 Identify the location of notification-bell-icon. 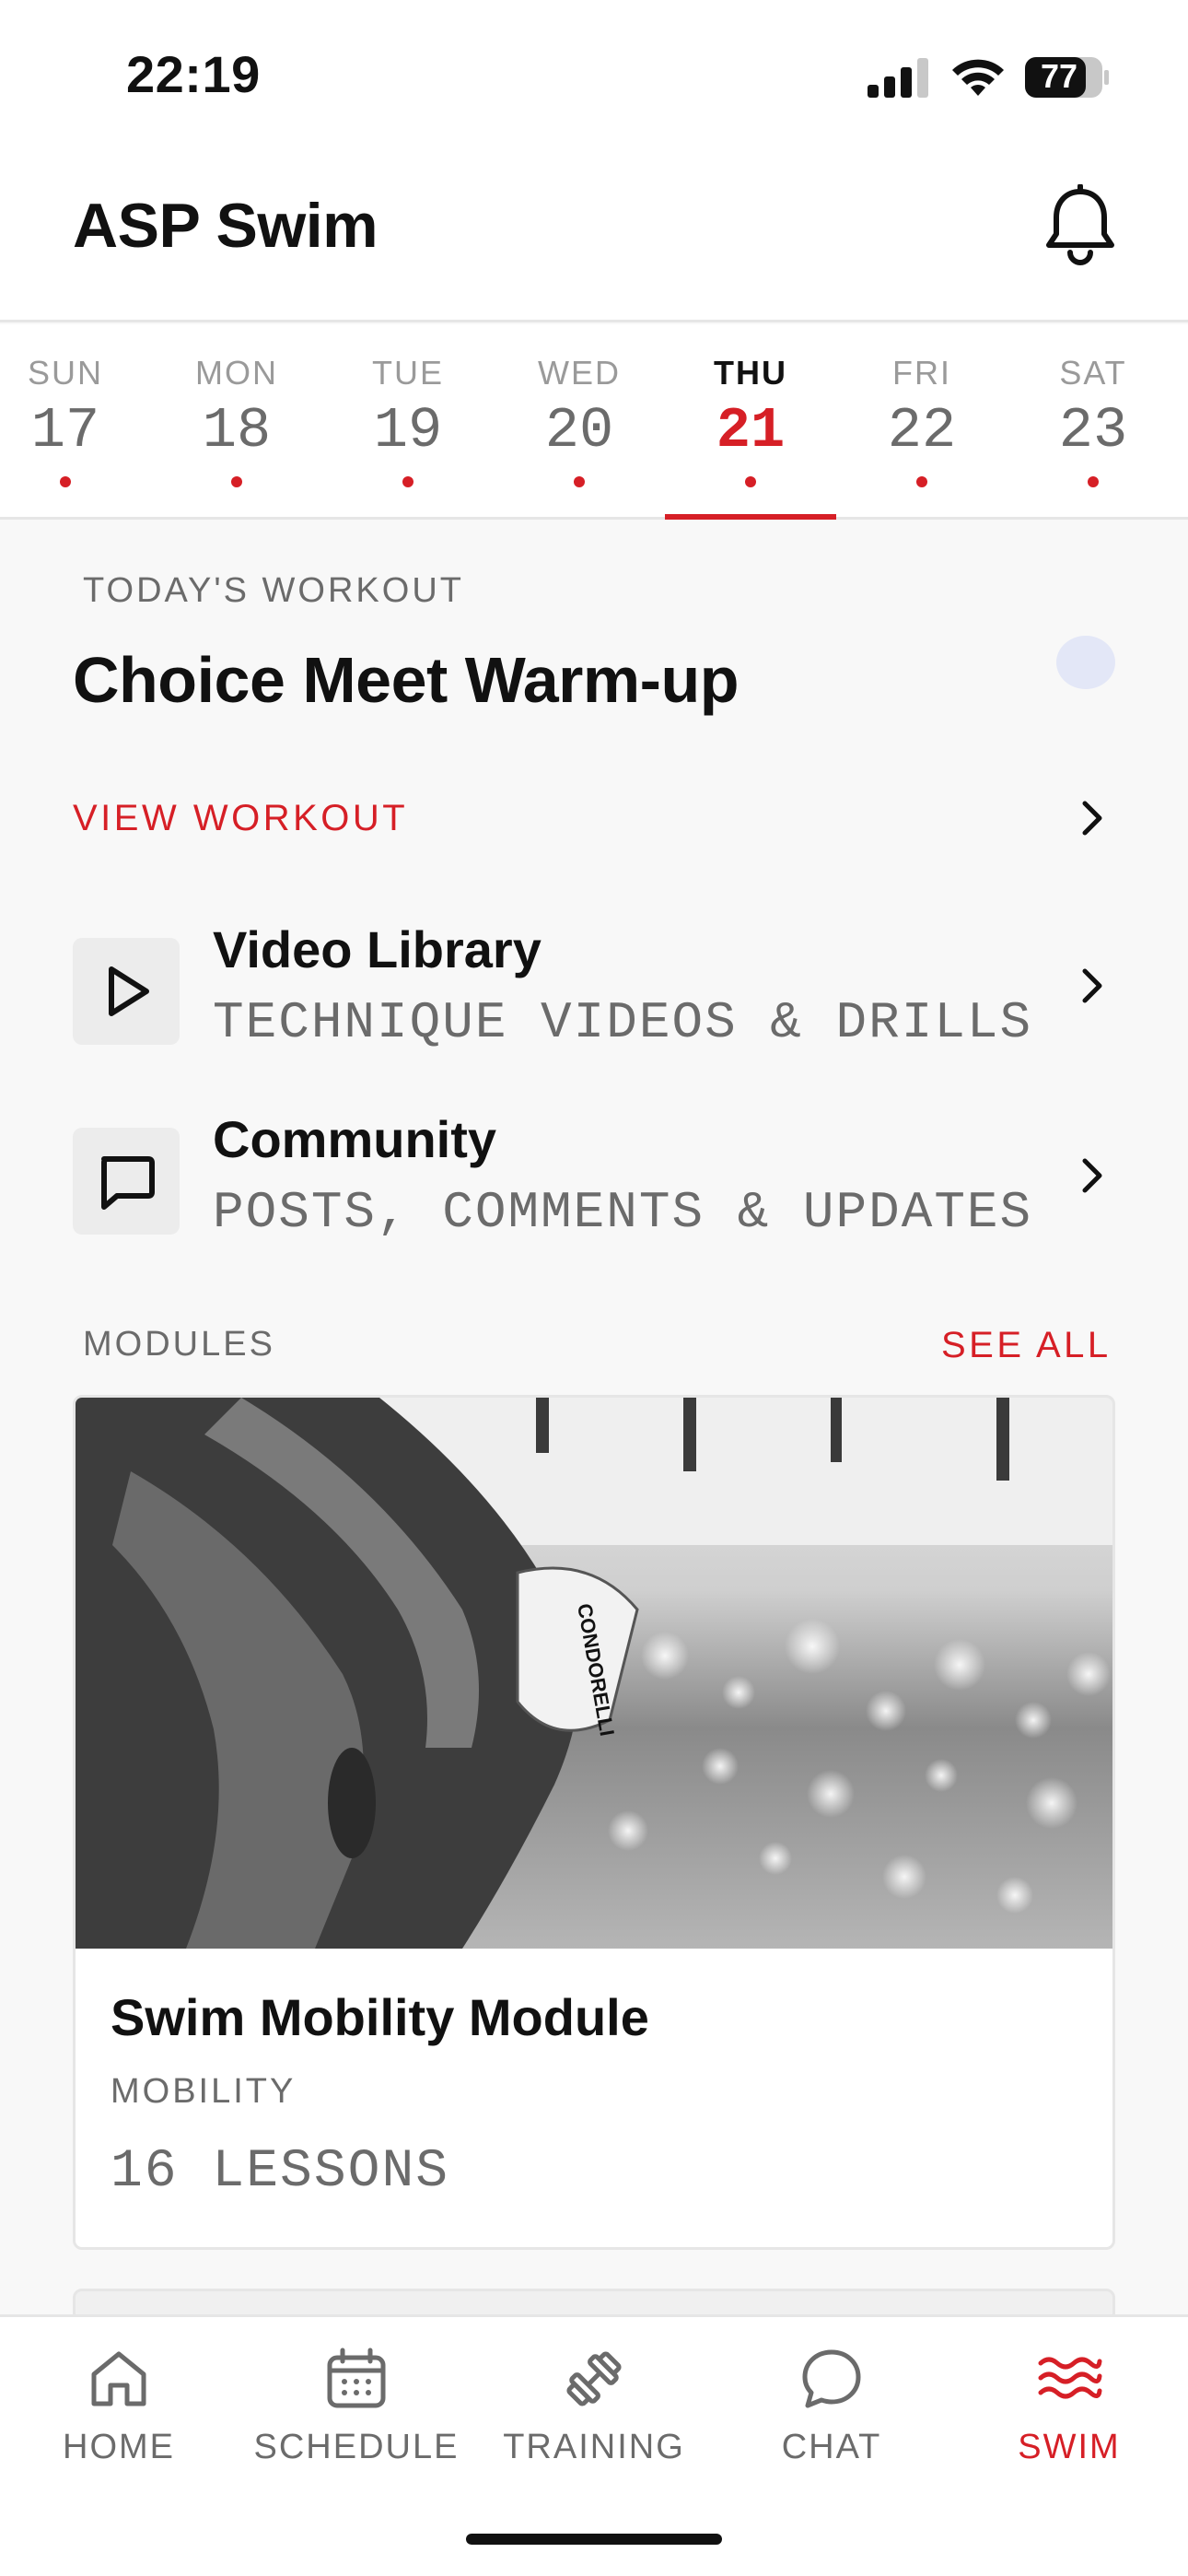
(1080, 225).